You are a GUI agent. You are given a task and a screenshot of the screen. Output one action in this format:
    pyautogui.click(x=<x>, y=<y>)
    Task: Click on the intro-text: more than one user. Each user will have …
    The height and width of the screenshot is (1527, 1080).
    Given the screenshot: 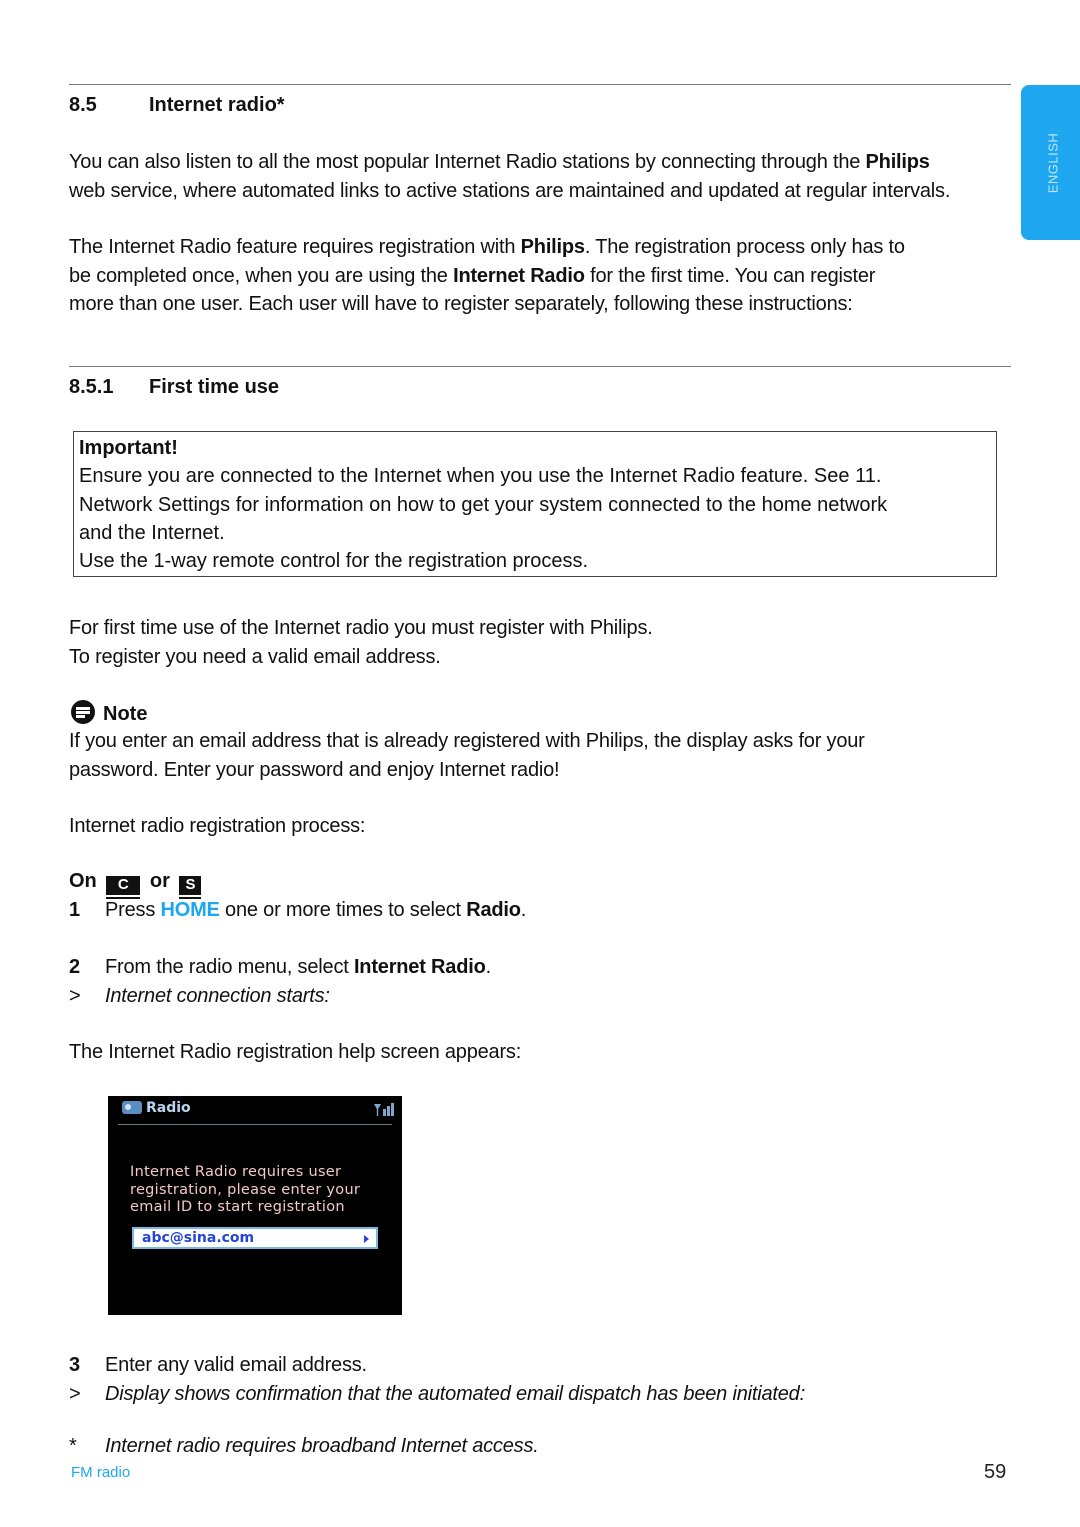 What is the action you would take?
    pyautogui.click(x=461, y=304)
    